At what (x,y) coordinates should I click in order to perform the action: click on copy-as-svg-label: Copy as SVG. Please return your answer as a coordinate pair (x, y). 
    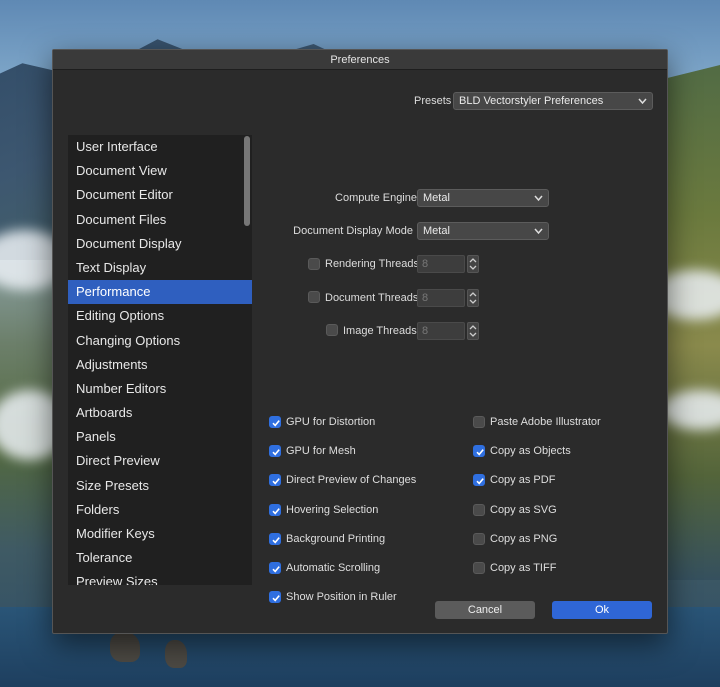
    Looking at the image, I should click on (523, 509).